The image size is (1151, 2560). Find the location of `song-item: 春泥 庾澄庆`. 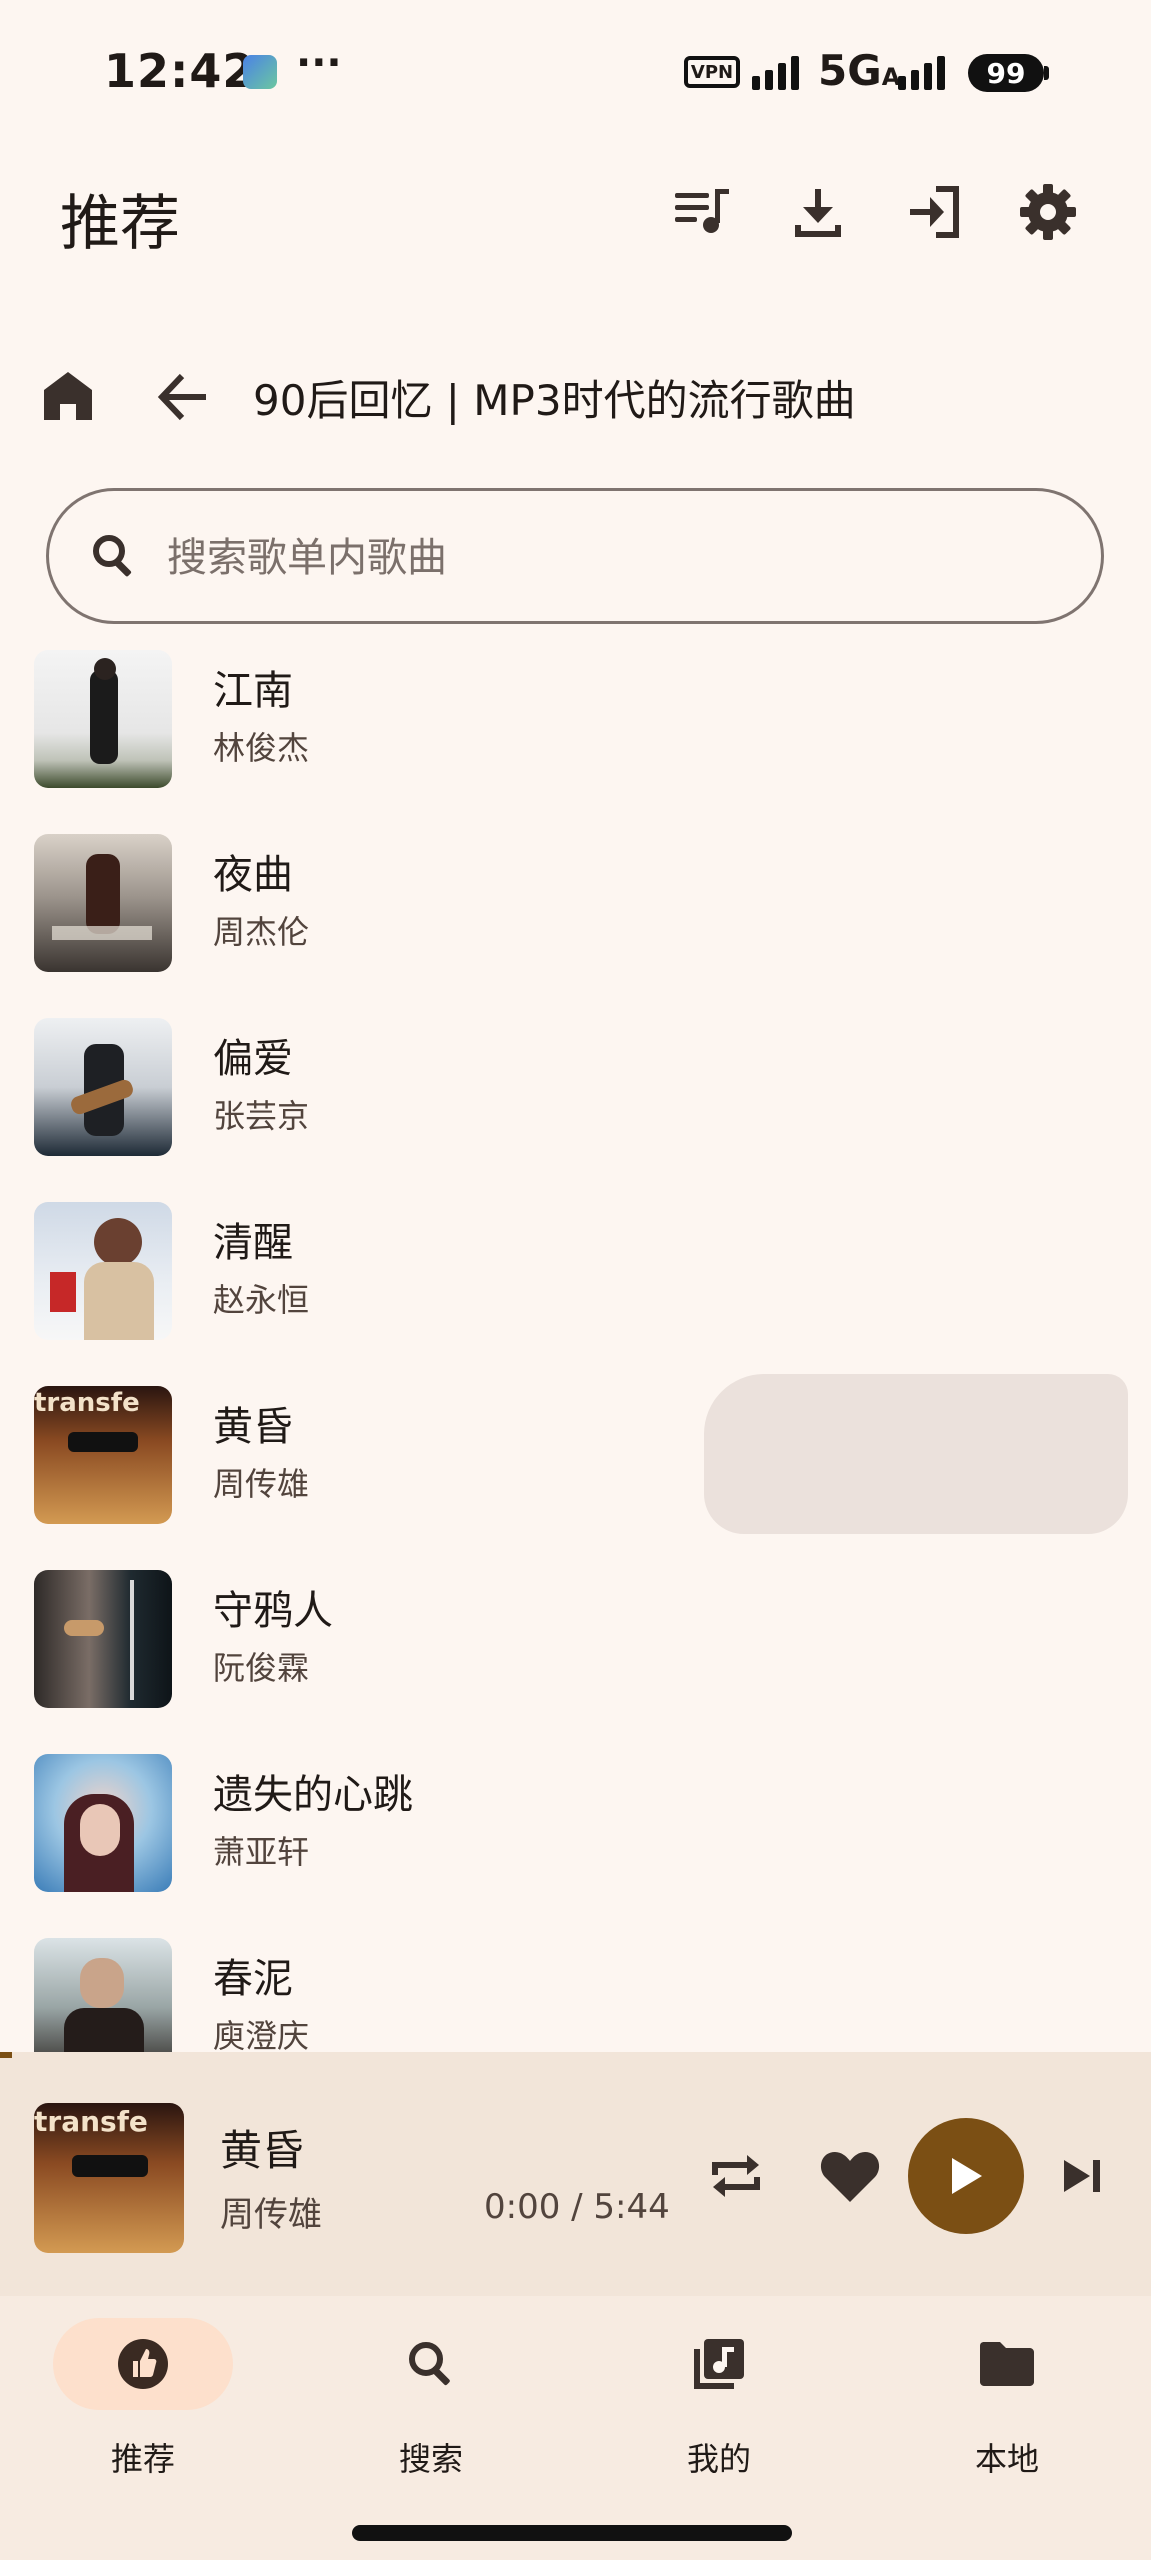

song-item: 春泥 庾澄庆 is located at coordinates (575, 1990).